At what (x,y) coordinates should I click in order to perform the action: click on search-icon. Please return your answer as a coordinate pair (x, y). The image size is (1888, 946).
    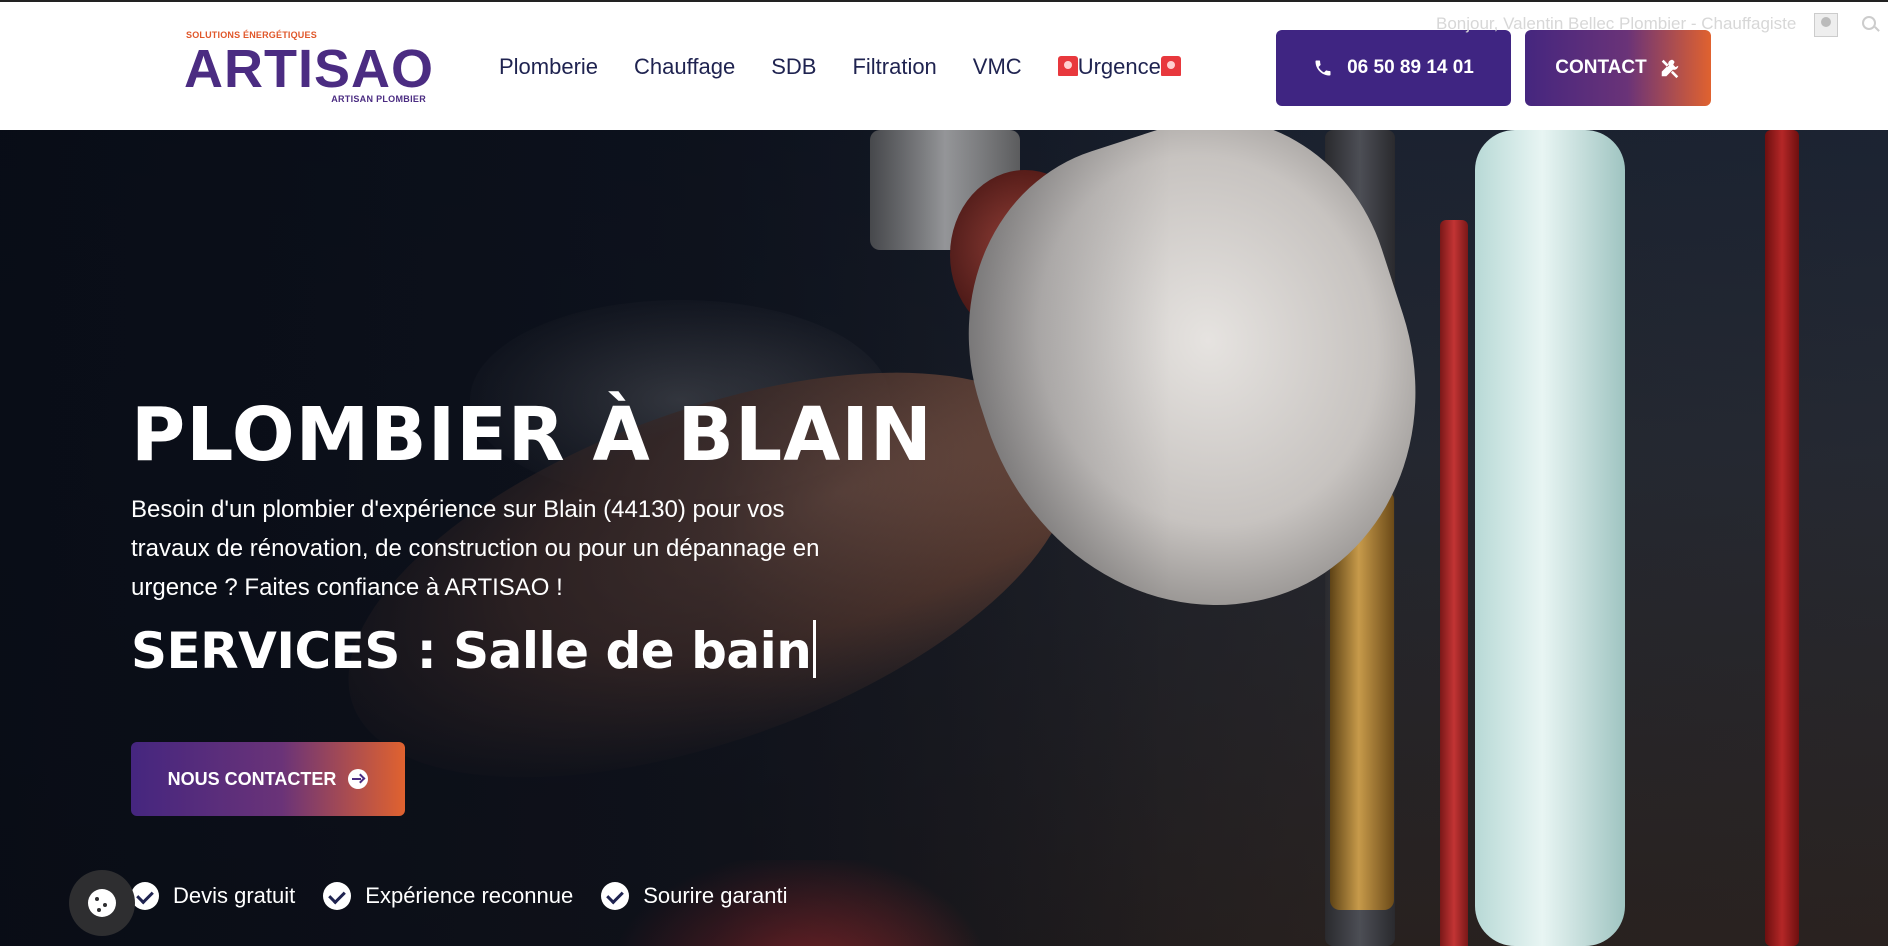
    Looking at the image, I should click on (1869, 23).